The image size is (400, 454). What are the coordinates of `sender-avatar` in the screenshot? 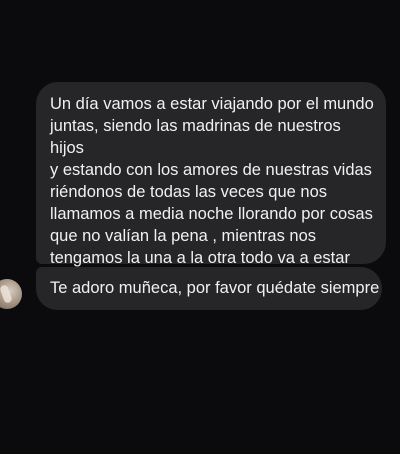 It's located at (11, 294).